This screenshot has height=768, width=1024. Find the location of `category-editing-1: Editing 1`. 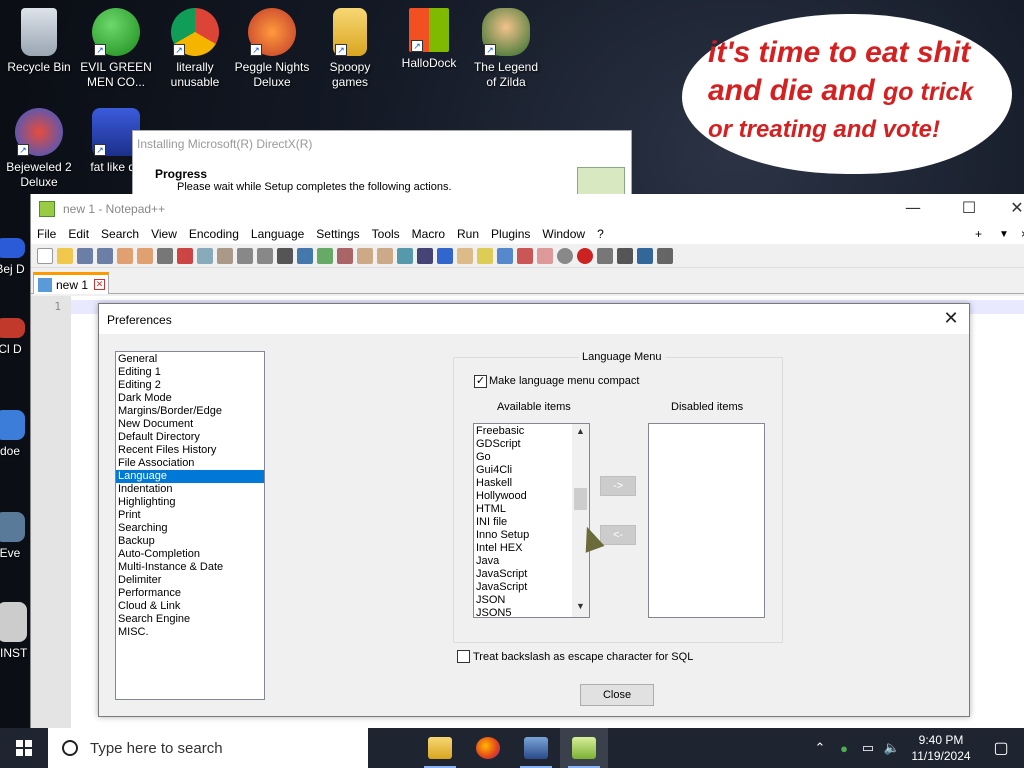

category-editing-1: Editing 1 is located at coordinates (190, 372).